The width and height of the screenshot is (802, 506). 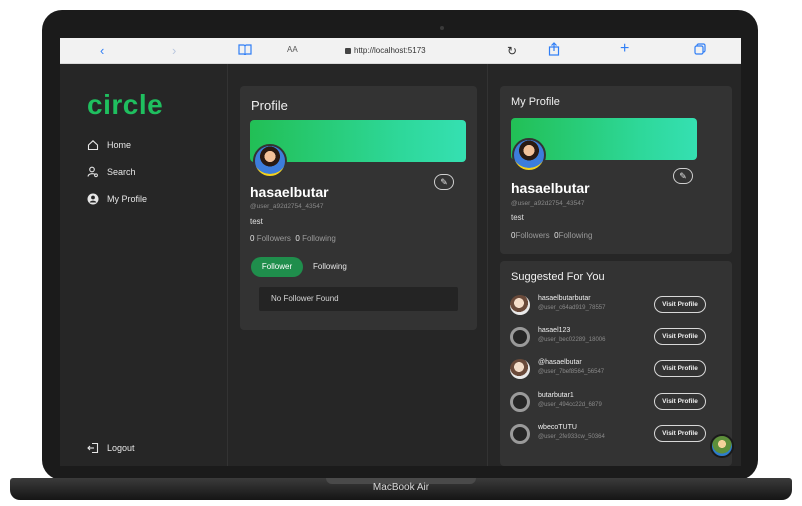 I want to click on my-profile-title: My Profile, so click(x=535, y=102).